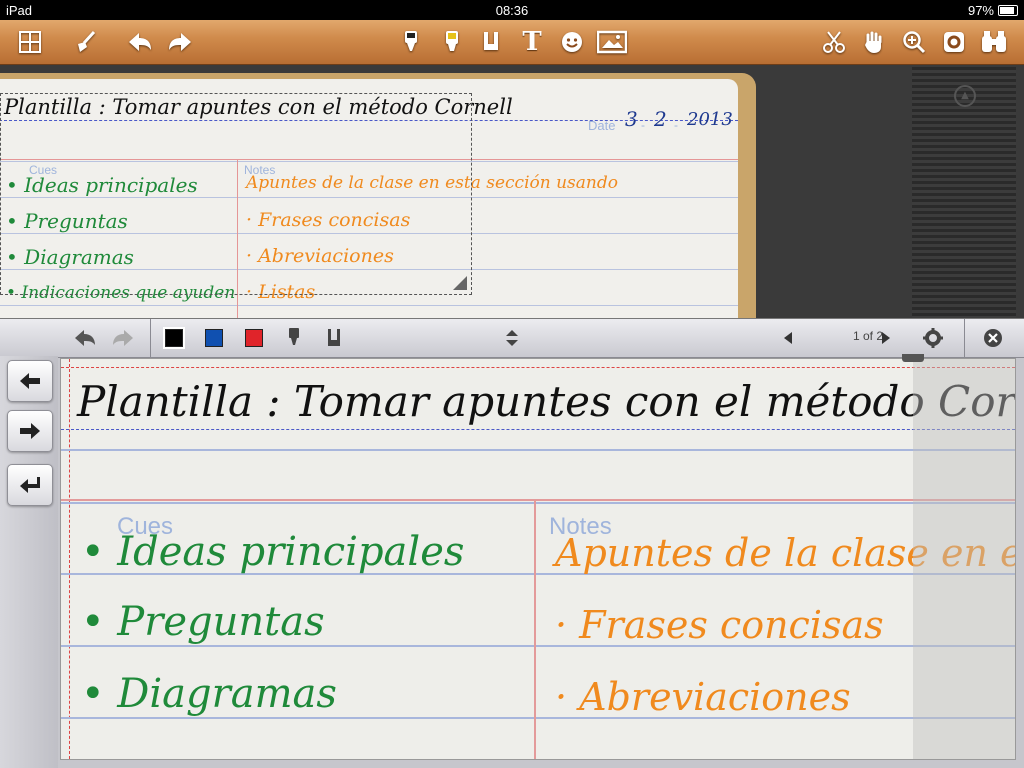  What do you see at coordinates (602, 125) in the screenshot?
I see `date-label: Date` at bounding box center [602, 125].